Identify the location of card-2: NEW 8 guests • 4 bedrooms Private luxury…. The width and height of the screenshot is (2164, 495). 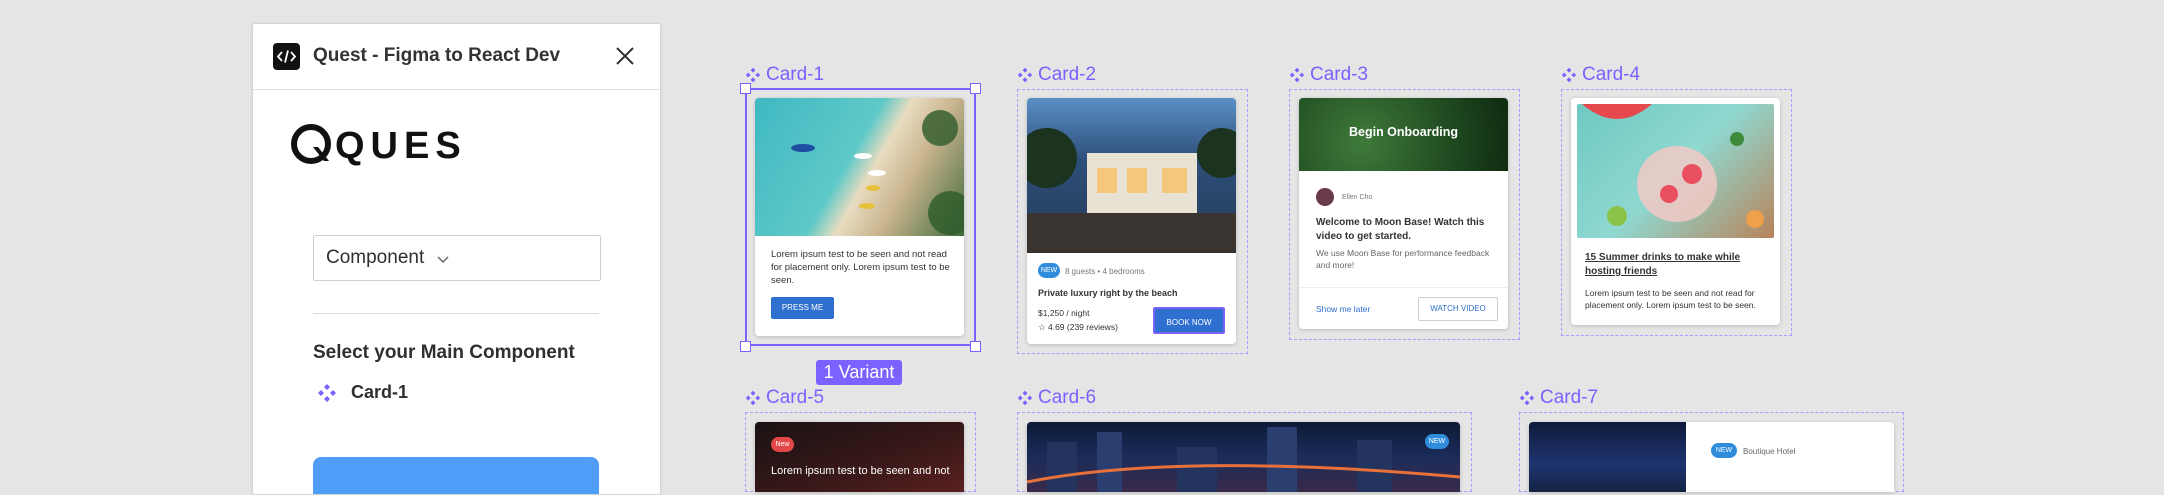
(1131, 221).